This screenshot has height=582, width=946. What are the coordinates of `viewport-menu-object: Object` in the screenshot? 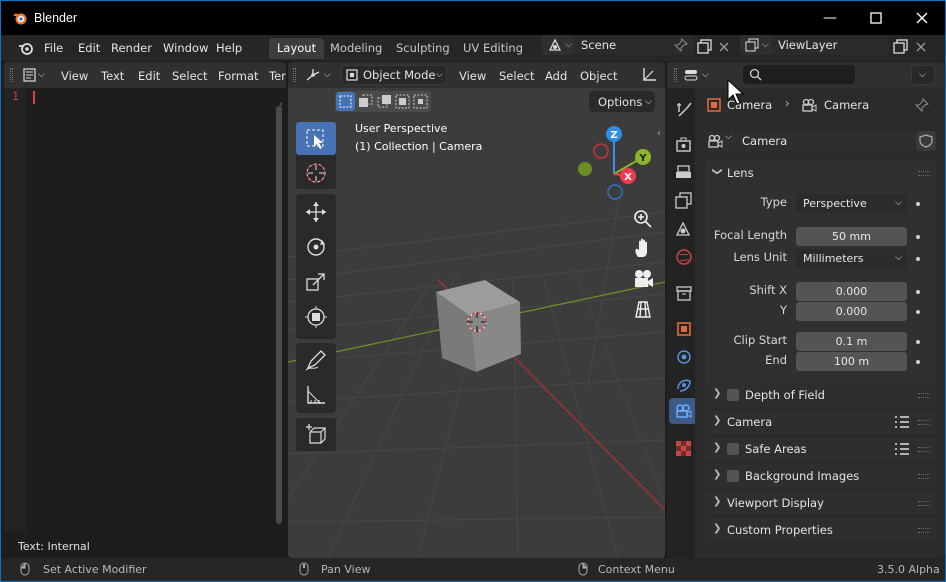 It's located at (598, 76).